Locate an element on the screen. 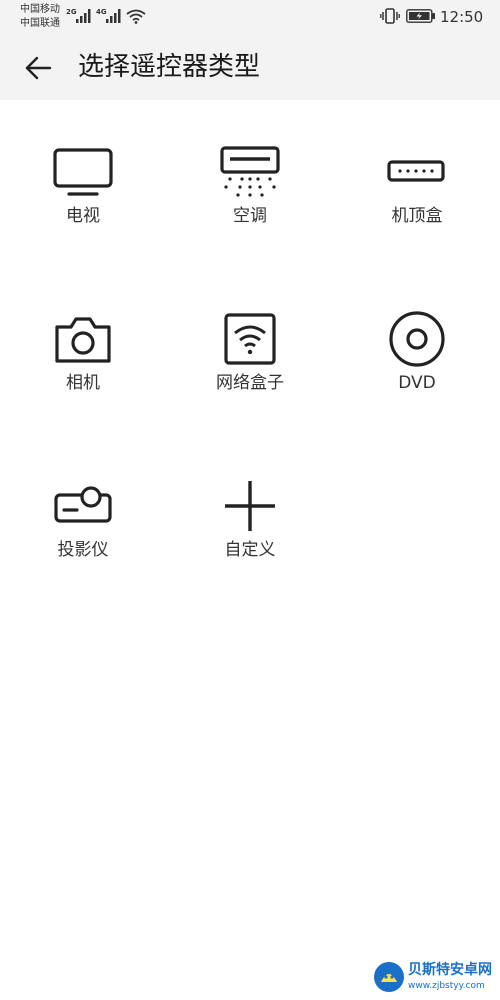  status-bar: 中国移动 中国联通 2G 4G 12:50 is located at coordinates (250, 17).